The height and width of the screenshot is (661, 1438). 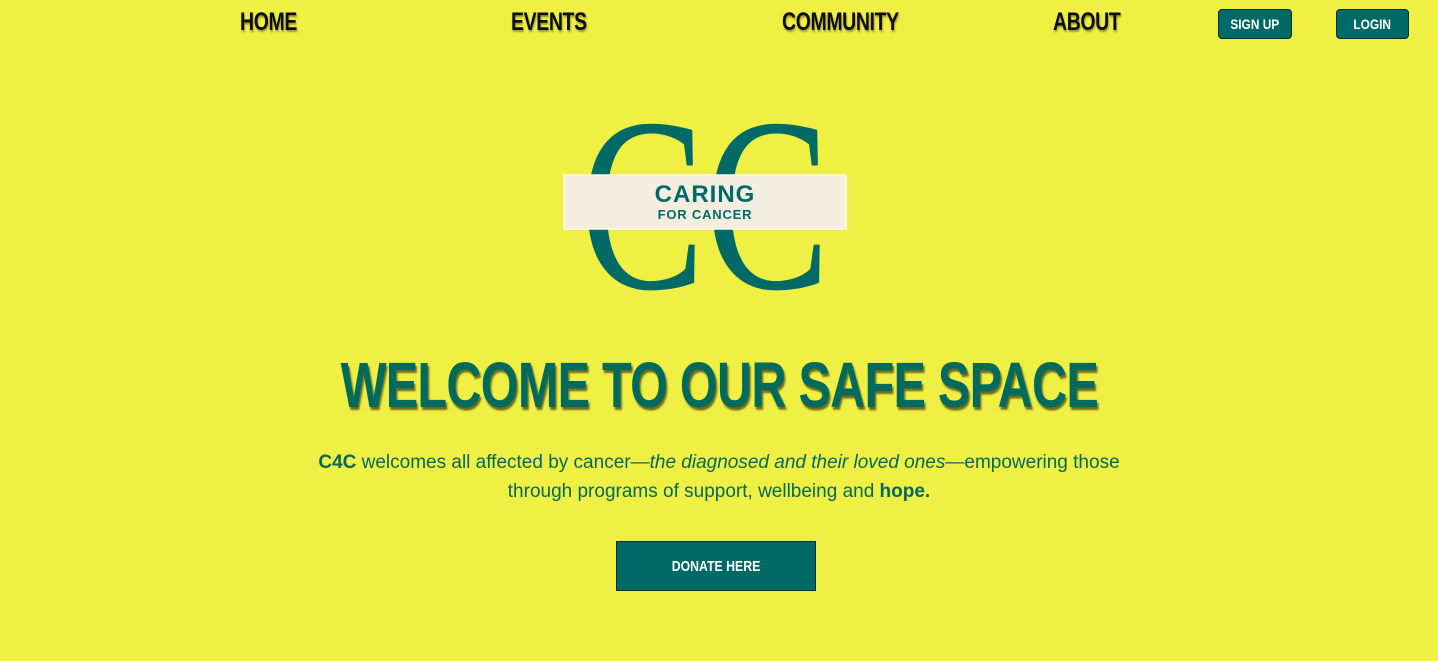 I want to click on logo-line-caring: CARING, so click(x=705, y=194).